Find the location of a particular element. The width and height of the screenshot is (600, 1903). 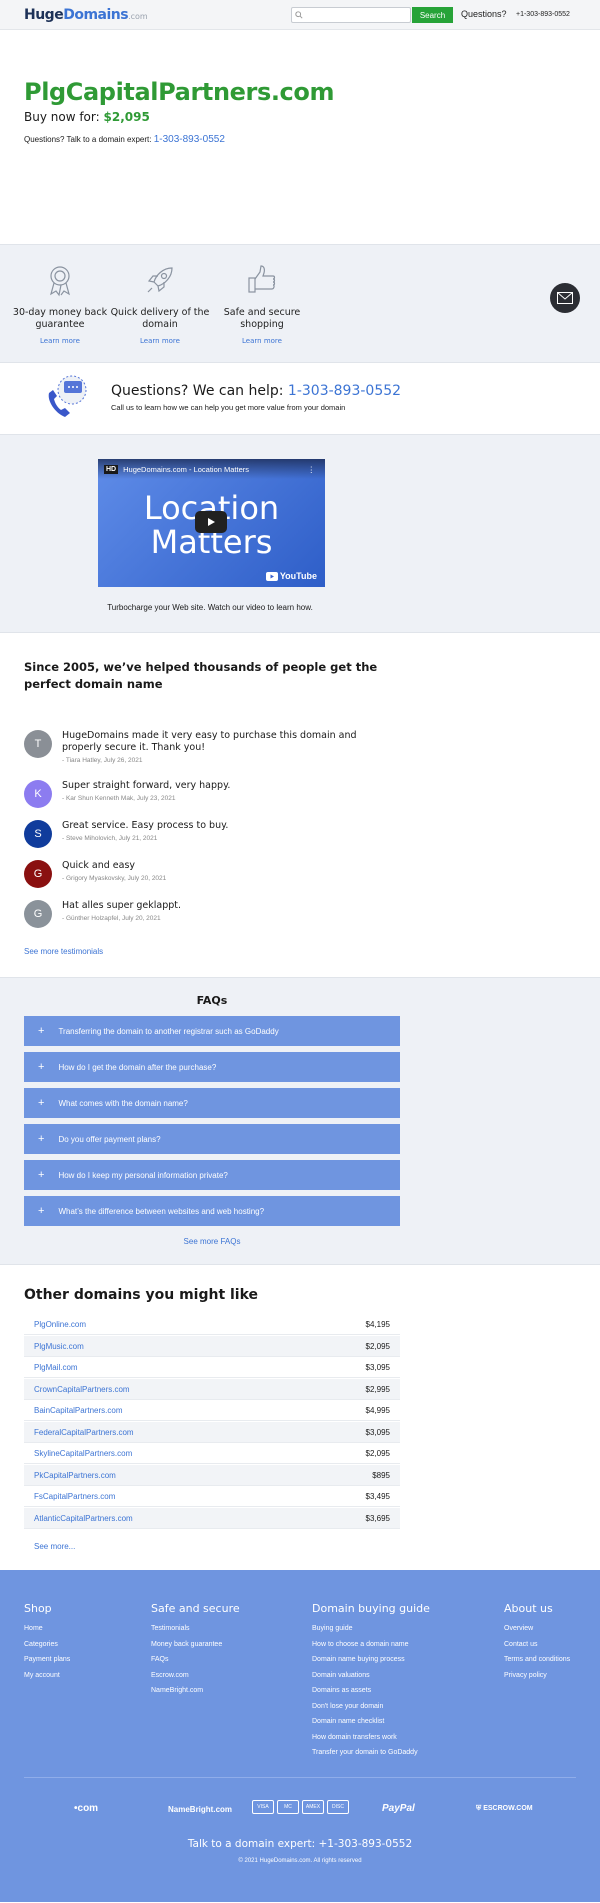

site-logo: HugeDomains.com is located at coordinates (86, 15).